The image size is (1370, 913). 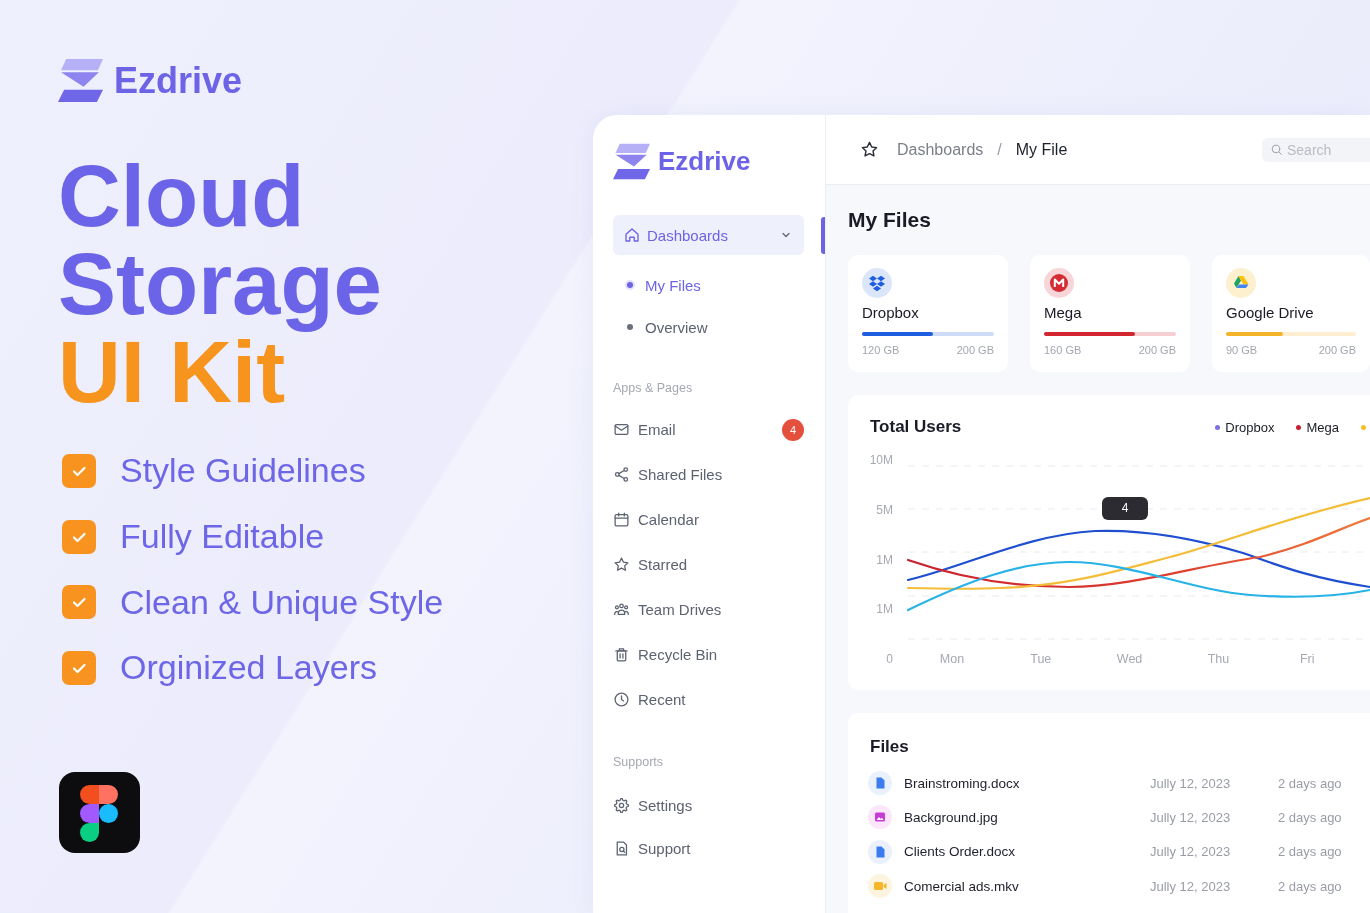 I want to click on axis-label: Mon, so click(x=952, y=659).